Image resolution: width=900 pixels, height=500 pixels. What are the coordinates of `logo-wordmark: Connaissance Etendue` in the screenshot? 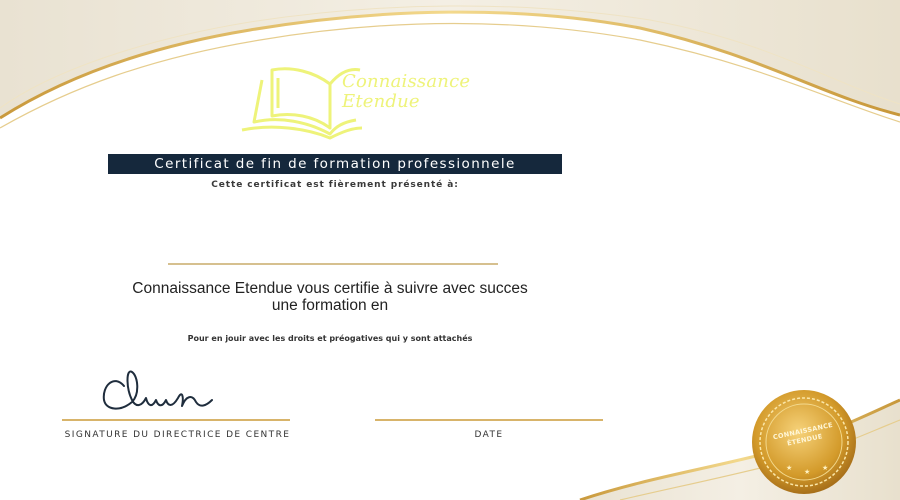 It's located at (406, 92).